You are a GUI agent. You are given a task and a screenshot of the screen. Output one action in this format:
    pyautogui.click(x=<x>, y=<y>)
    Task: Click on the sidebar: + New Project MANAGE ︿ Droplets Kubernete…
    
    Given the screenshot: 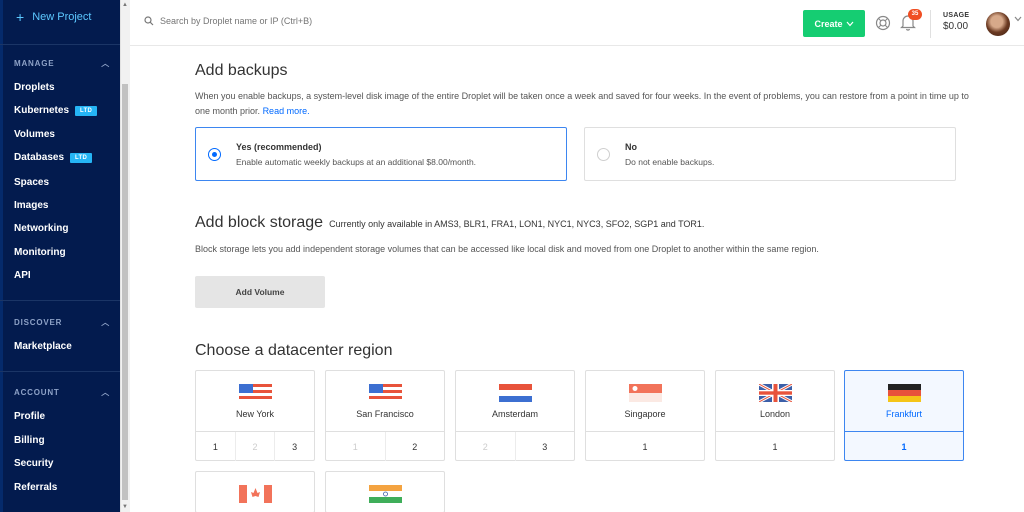 What is the action you would take?
    pyautogui.click(x=60, y=256)
    